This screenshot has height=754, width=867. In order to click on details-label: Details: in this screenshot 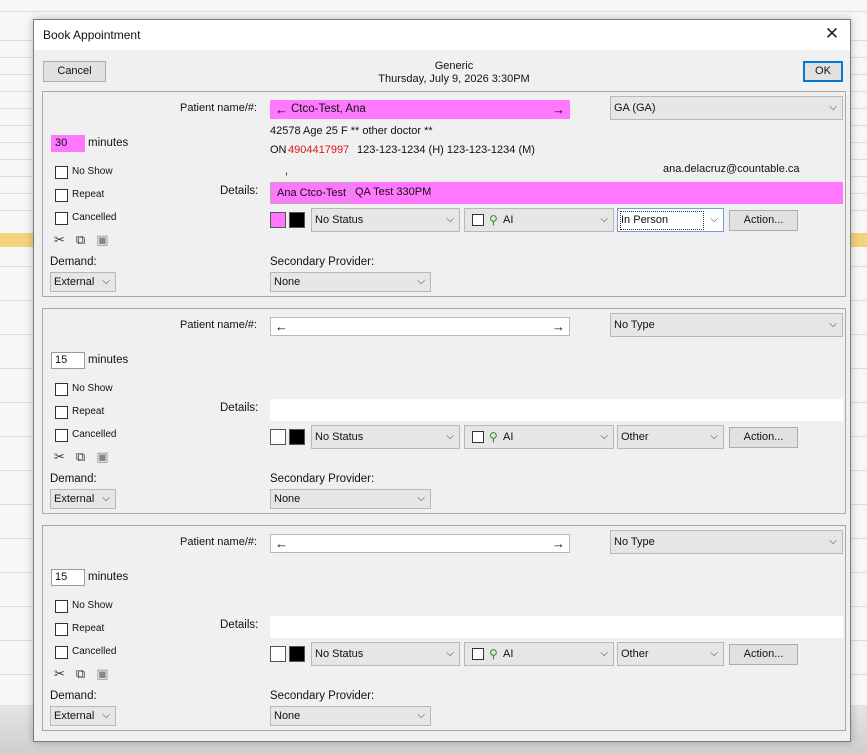, I will do `click(239, 191)`.